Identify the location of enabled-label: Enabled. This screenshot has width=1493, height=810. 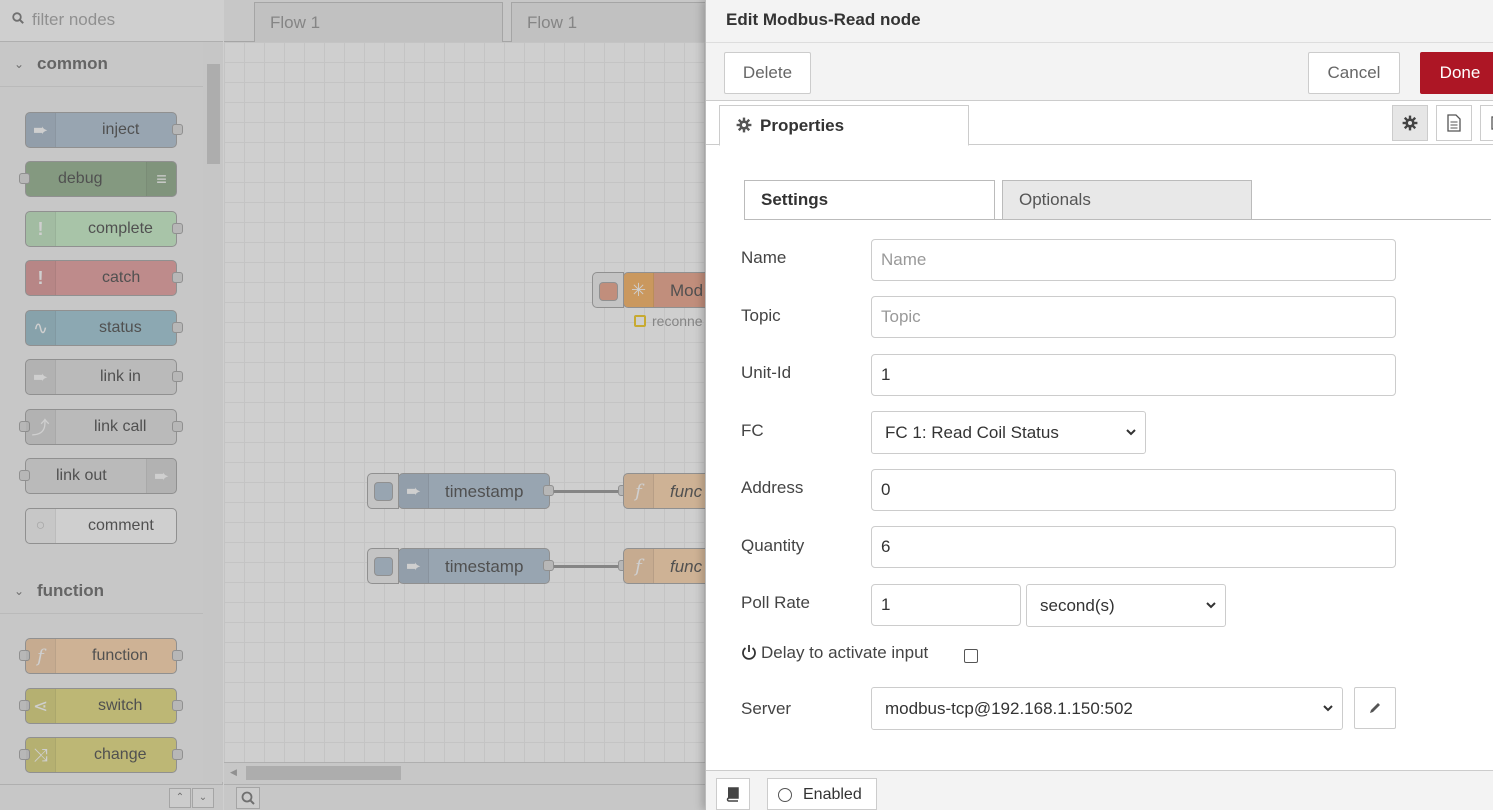
(832, 794).